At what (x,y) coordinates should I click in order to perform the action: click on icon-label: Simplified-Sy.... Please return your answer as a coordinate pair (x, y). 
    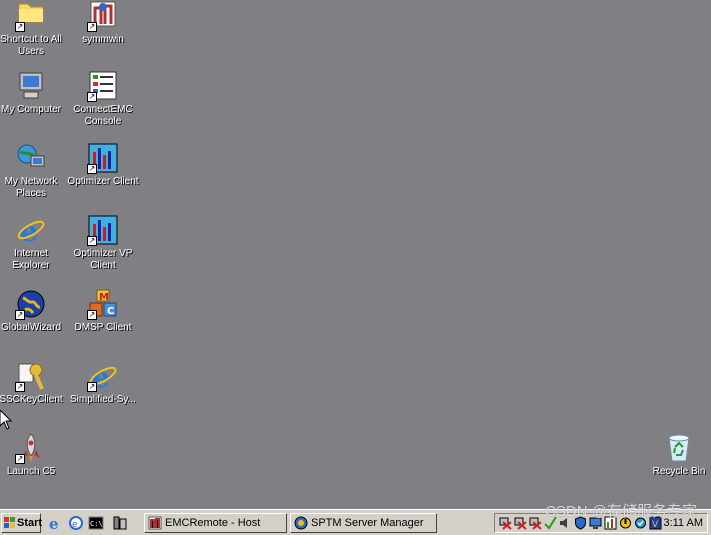
    Looking at the image, I should click on (103, 399).